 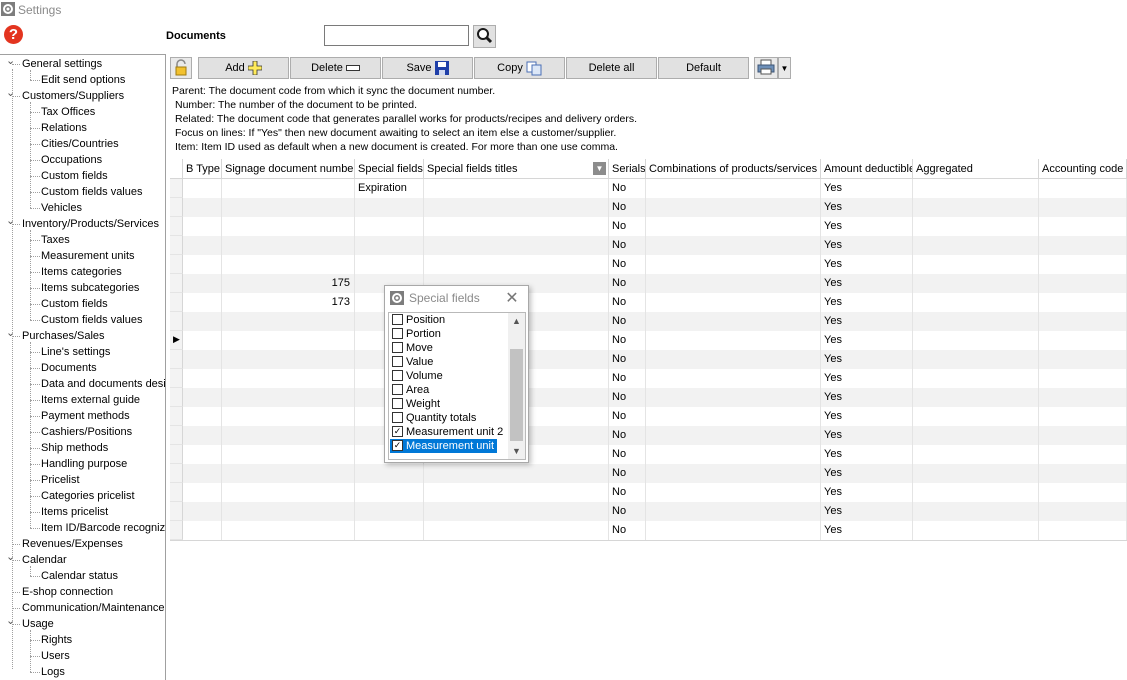 I want to click on tree-item: Items external guide, so click(x=82, y=400).